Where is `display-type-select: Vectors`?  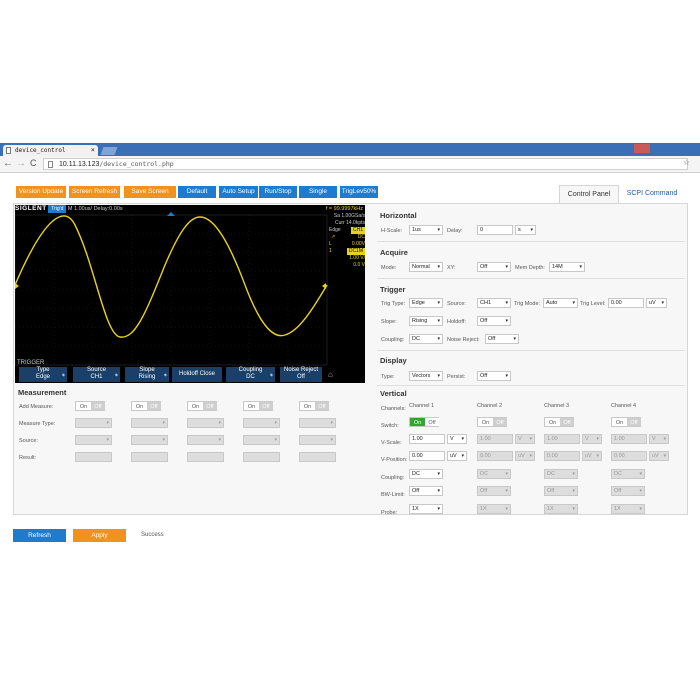
display-type-select: Vectors is located at coordinates (426, 376).